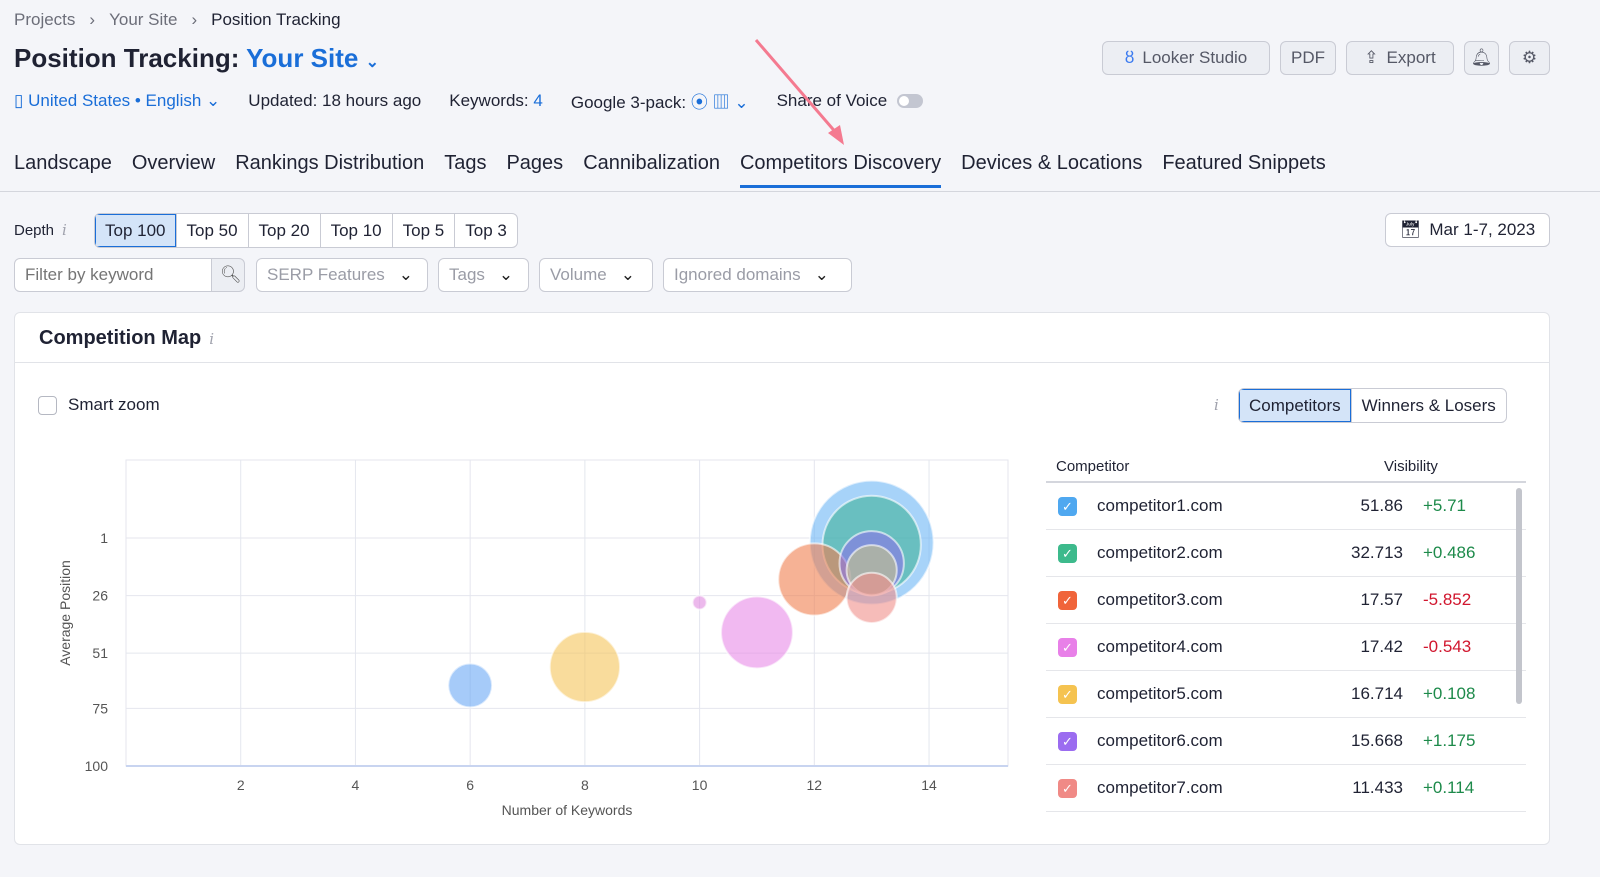 The width and height of the screenshot is (1600, 877). What do you see at coordinates (213, 230) in the screenshot?
I see `depth-top-50: Top 50` at bounding box center [213, 230].